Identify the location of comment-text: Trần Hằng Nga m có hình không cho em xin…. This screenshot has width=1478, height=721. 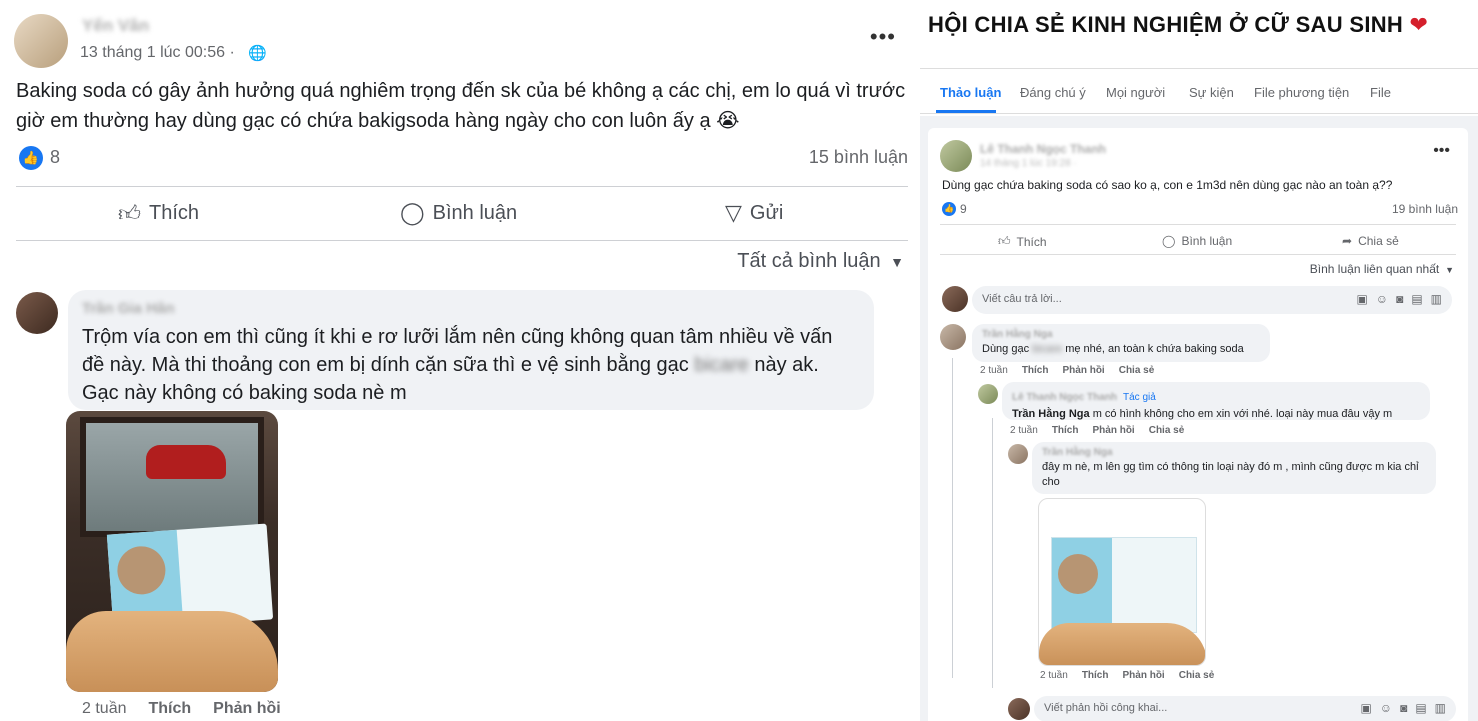
(1216, 414).